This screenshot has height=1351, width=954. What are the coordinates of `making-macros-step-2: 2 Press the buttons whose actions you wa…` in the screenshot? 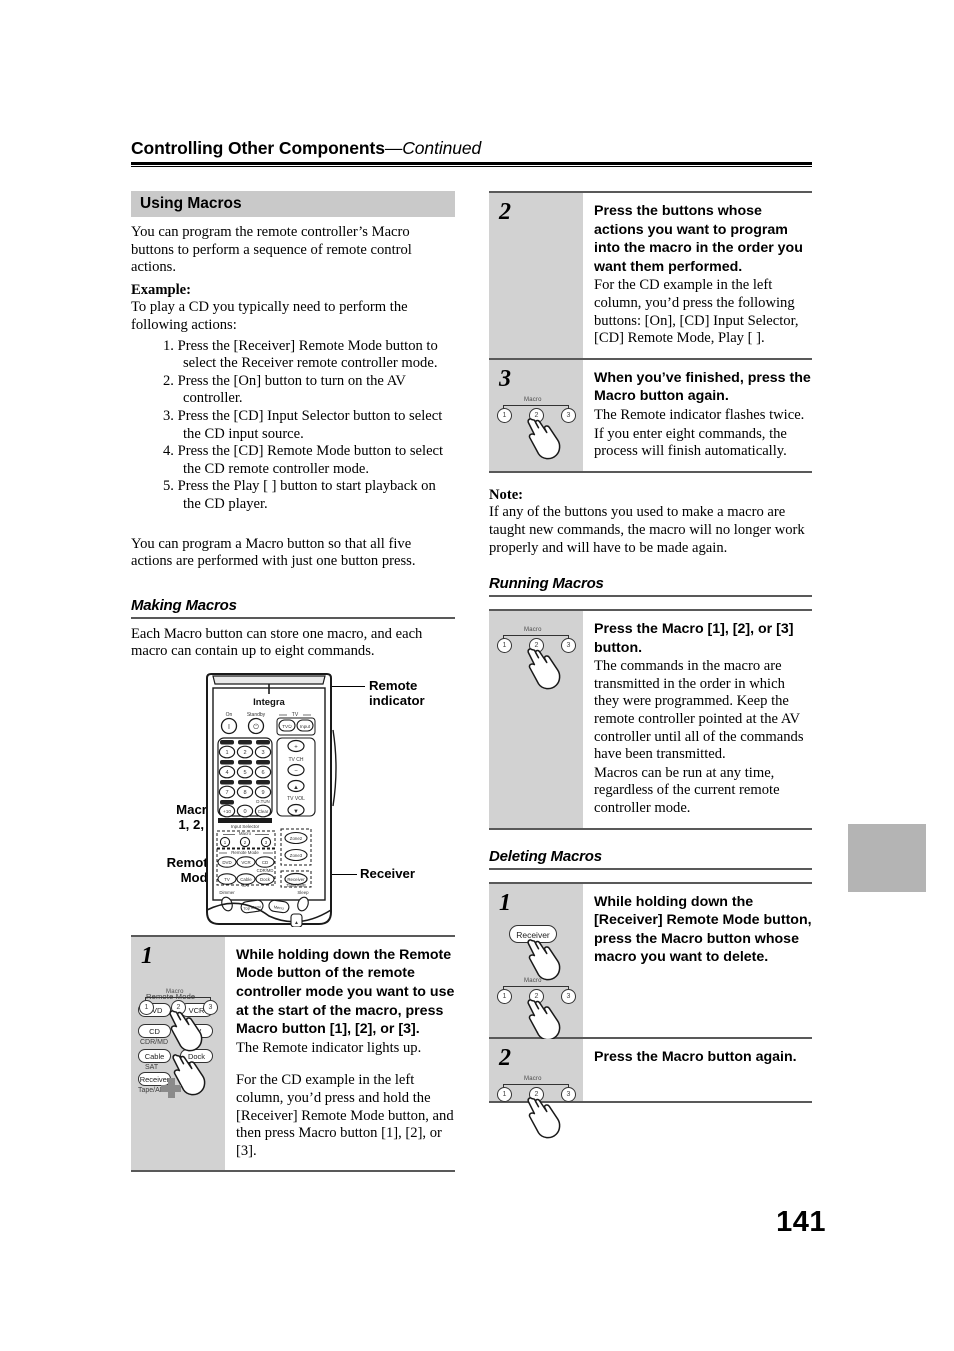 It's located at (650, 274).